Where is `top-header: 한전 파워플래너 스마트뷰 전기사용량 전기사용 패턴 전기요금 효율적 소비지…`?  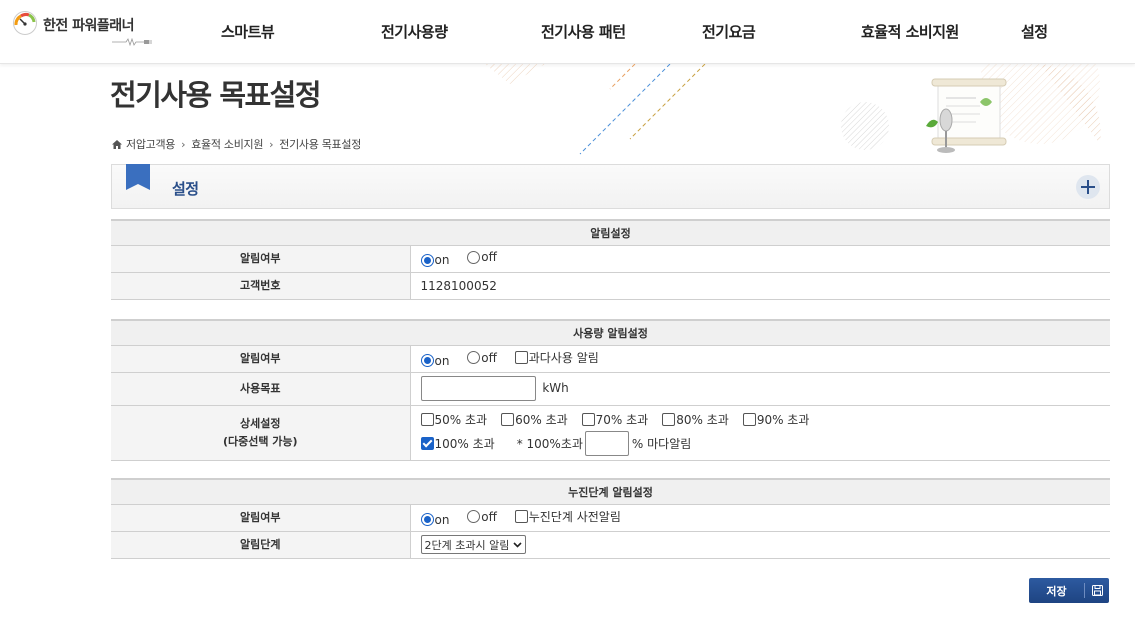
top-header: 한전 파워플래너 스마트뷰 전기사용량 전기사용 패턴 전기요금 효율적 소비지… is located at coordinates (567, 32).